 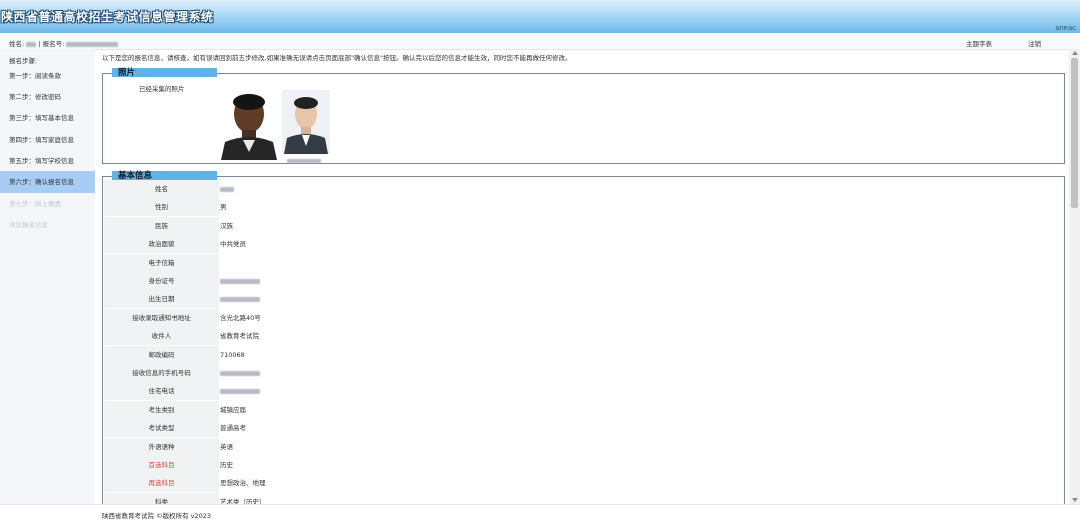 I want to click on field-value: 城镇应届, so click(x=233, y=409).